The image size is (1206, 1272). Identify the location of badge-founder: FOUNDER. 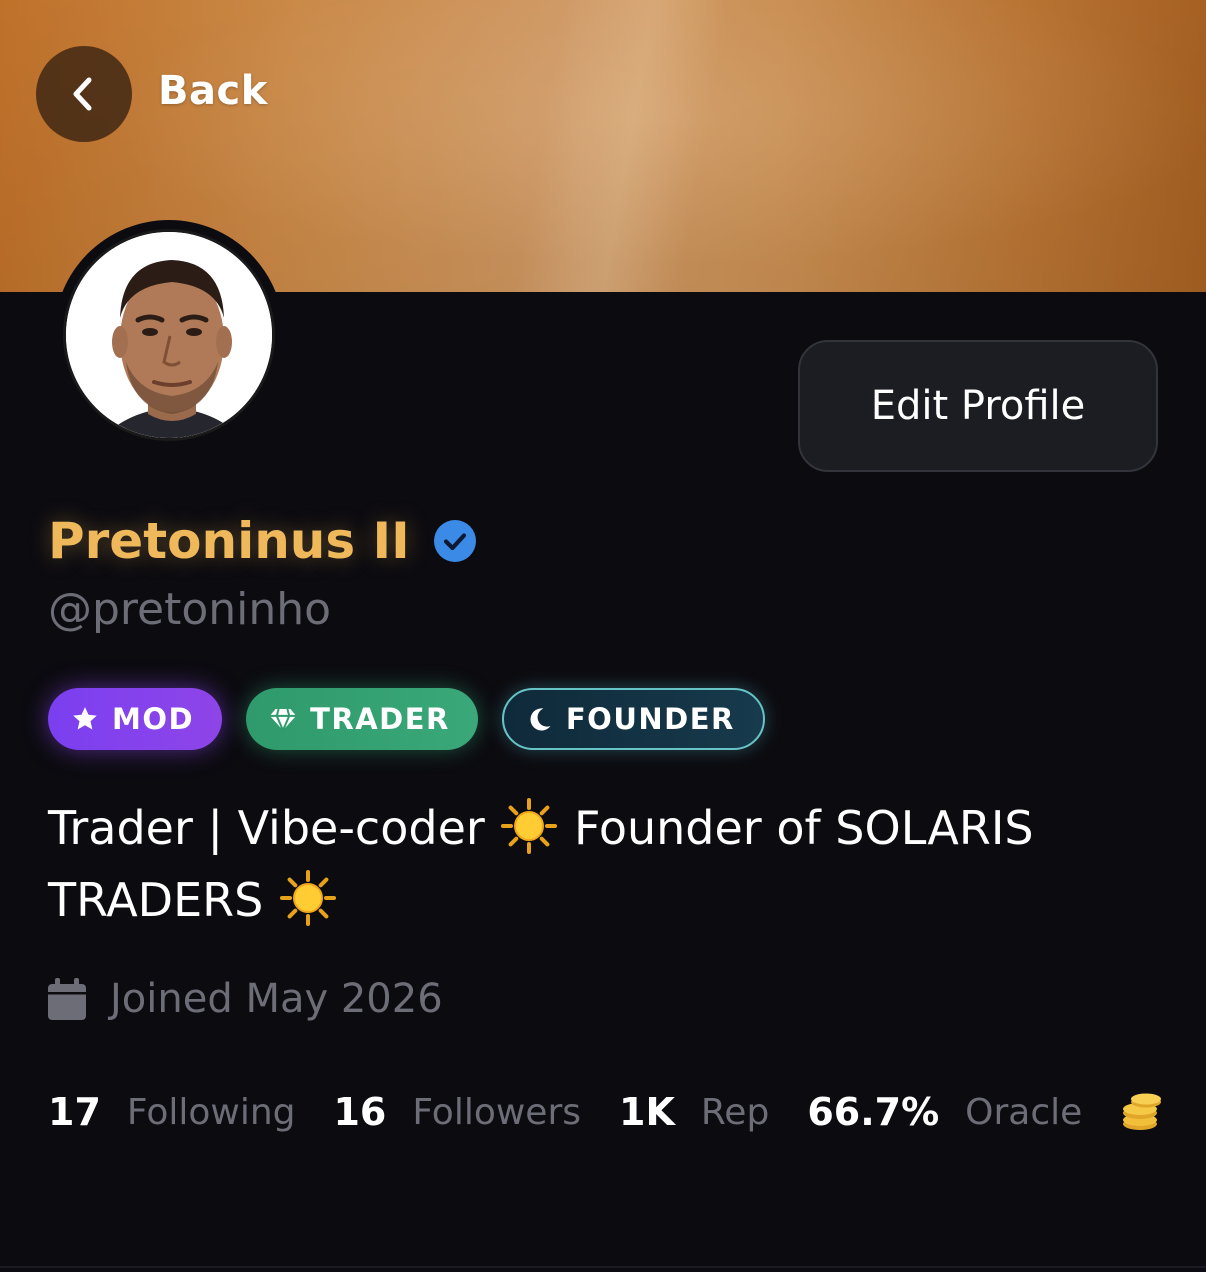
(633, 719).